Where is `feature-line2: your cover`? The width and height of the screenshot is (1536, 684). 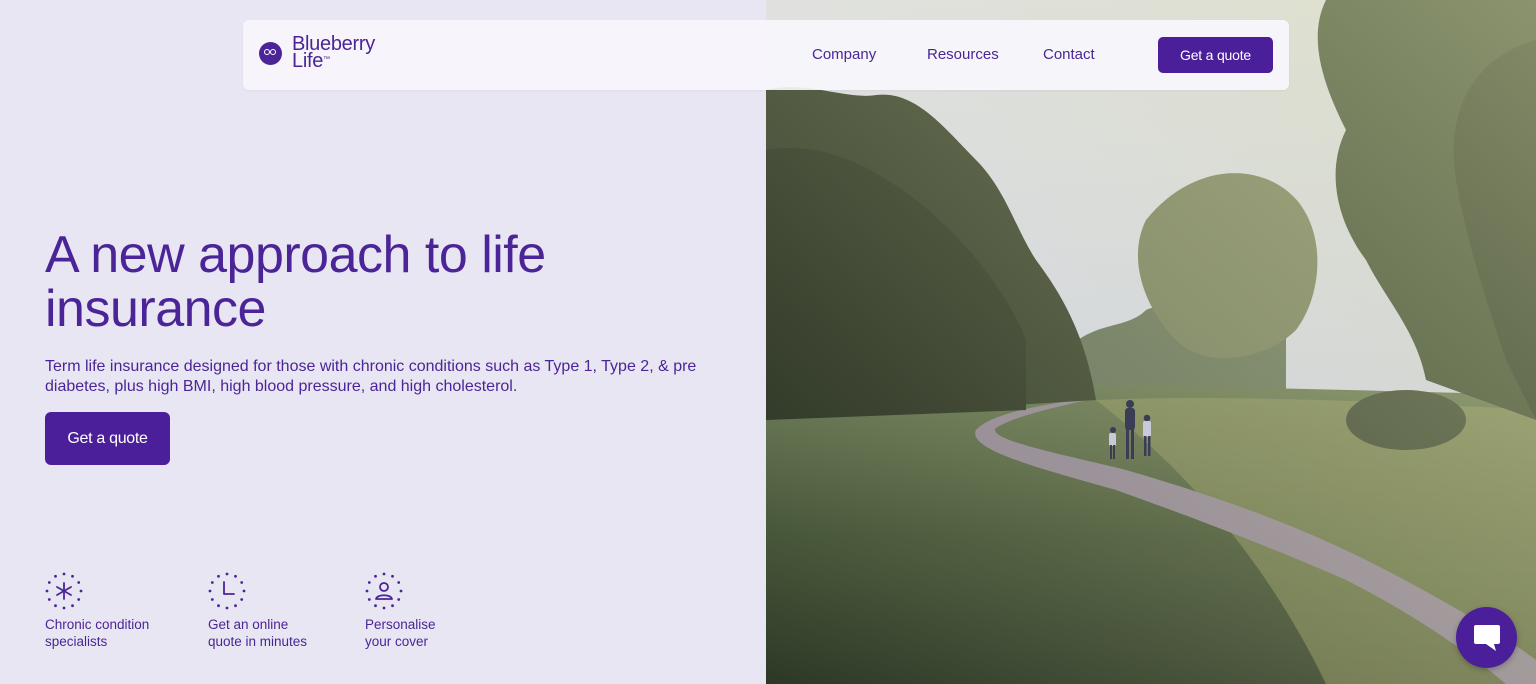
feature-line2: your cover is located at coordinates (397, 641).